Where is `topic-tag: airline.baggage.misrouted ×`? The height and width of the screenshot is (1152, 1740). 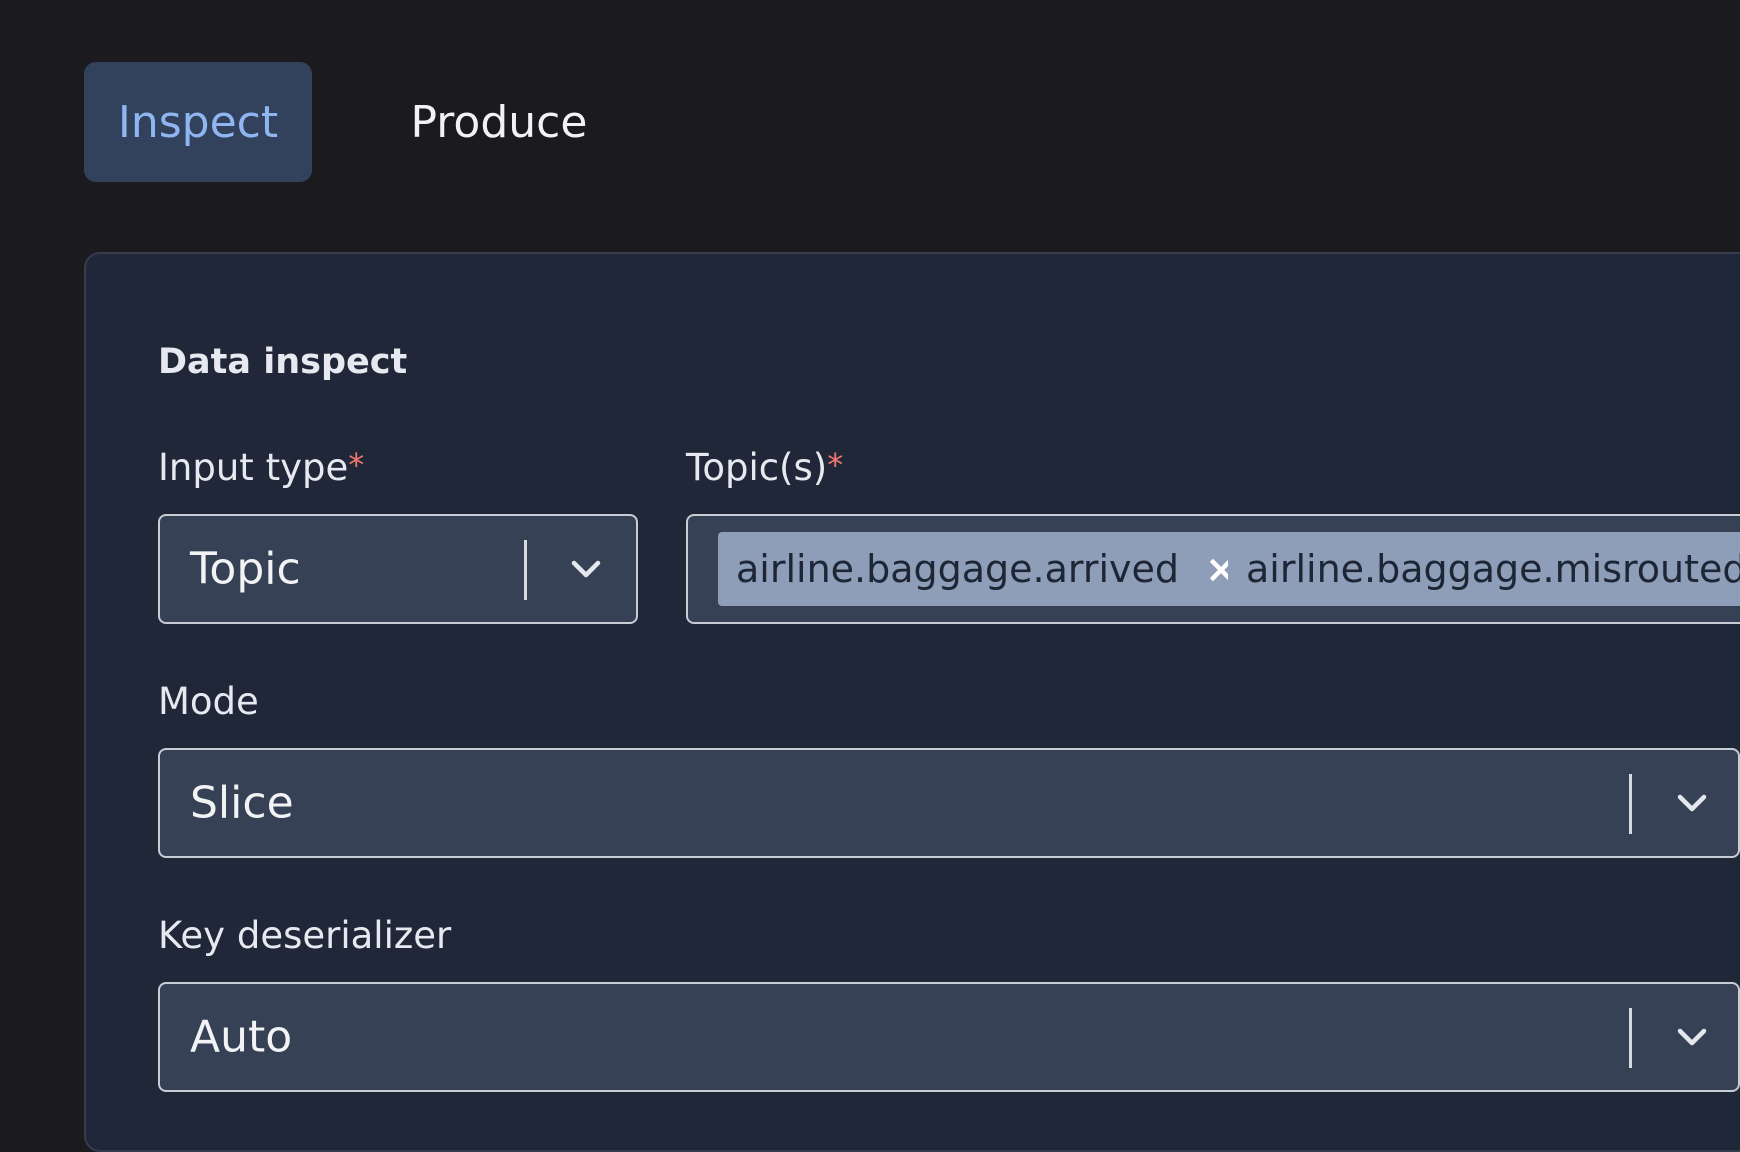
topic-tag: airline.baggage.misrouted × is located at coordinates (1484, 569).